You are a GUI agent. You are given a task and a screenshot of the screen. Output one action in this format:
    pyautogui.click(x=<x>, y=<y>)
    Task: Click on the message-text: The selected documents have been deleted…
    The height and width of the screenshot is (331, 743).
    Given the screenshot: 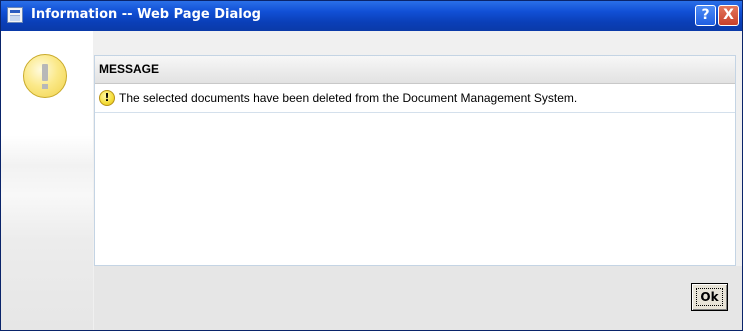 What is the action you would take?
    pyautogui.click(x=348, y=98)
    